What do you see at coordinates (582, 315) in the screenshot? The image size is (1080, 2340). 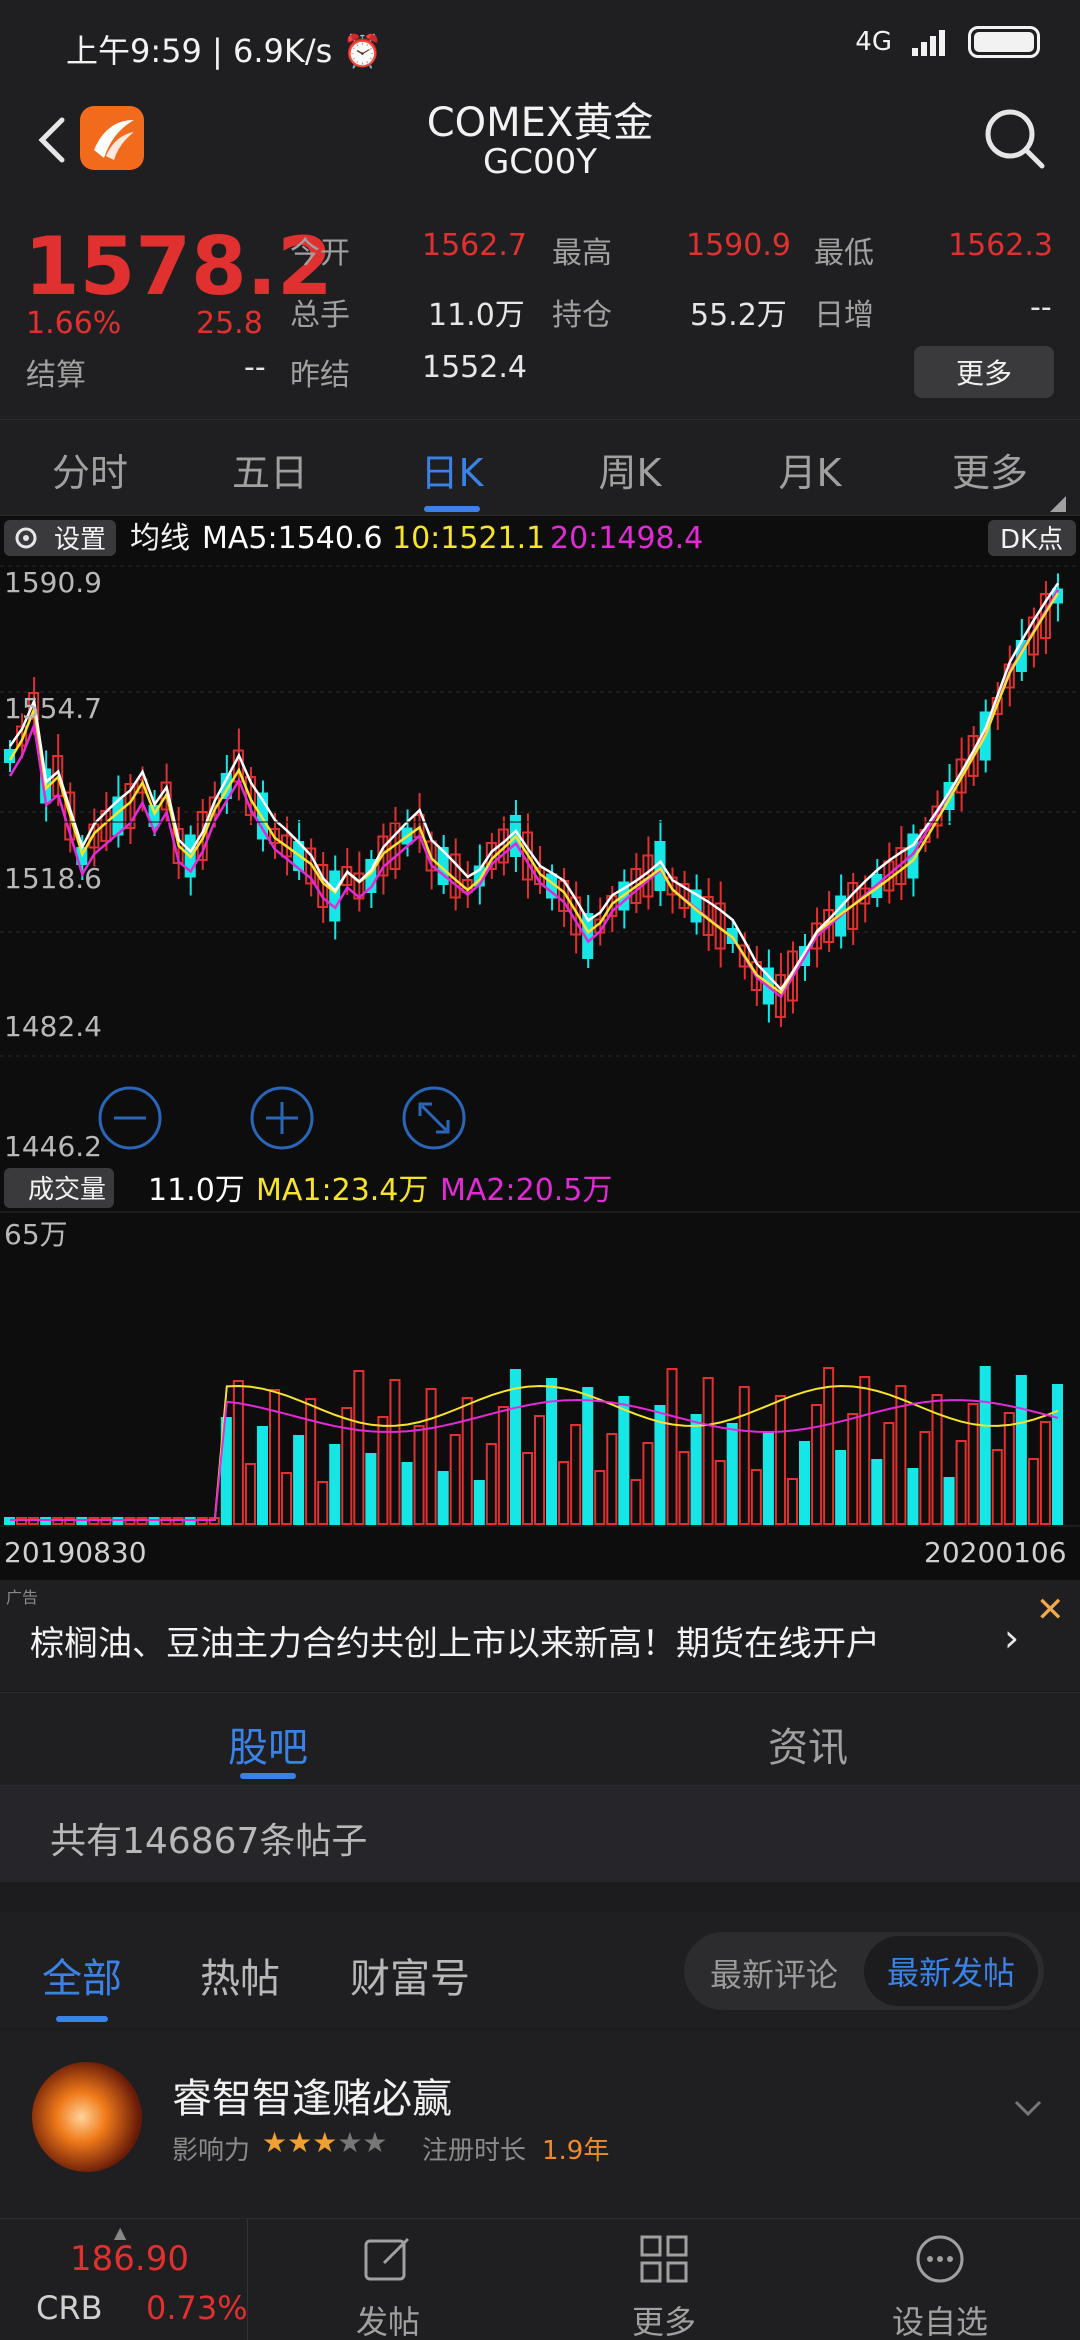 I see `open-interest-label: 持仓` at bounding box center [582, 315].